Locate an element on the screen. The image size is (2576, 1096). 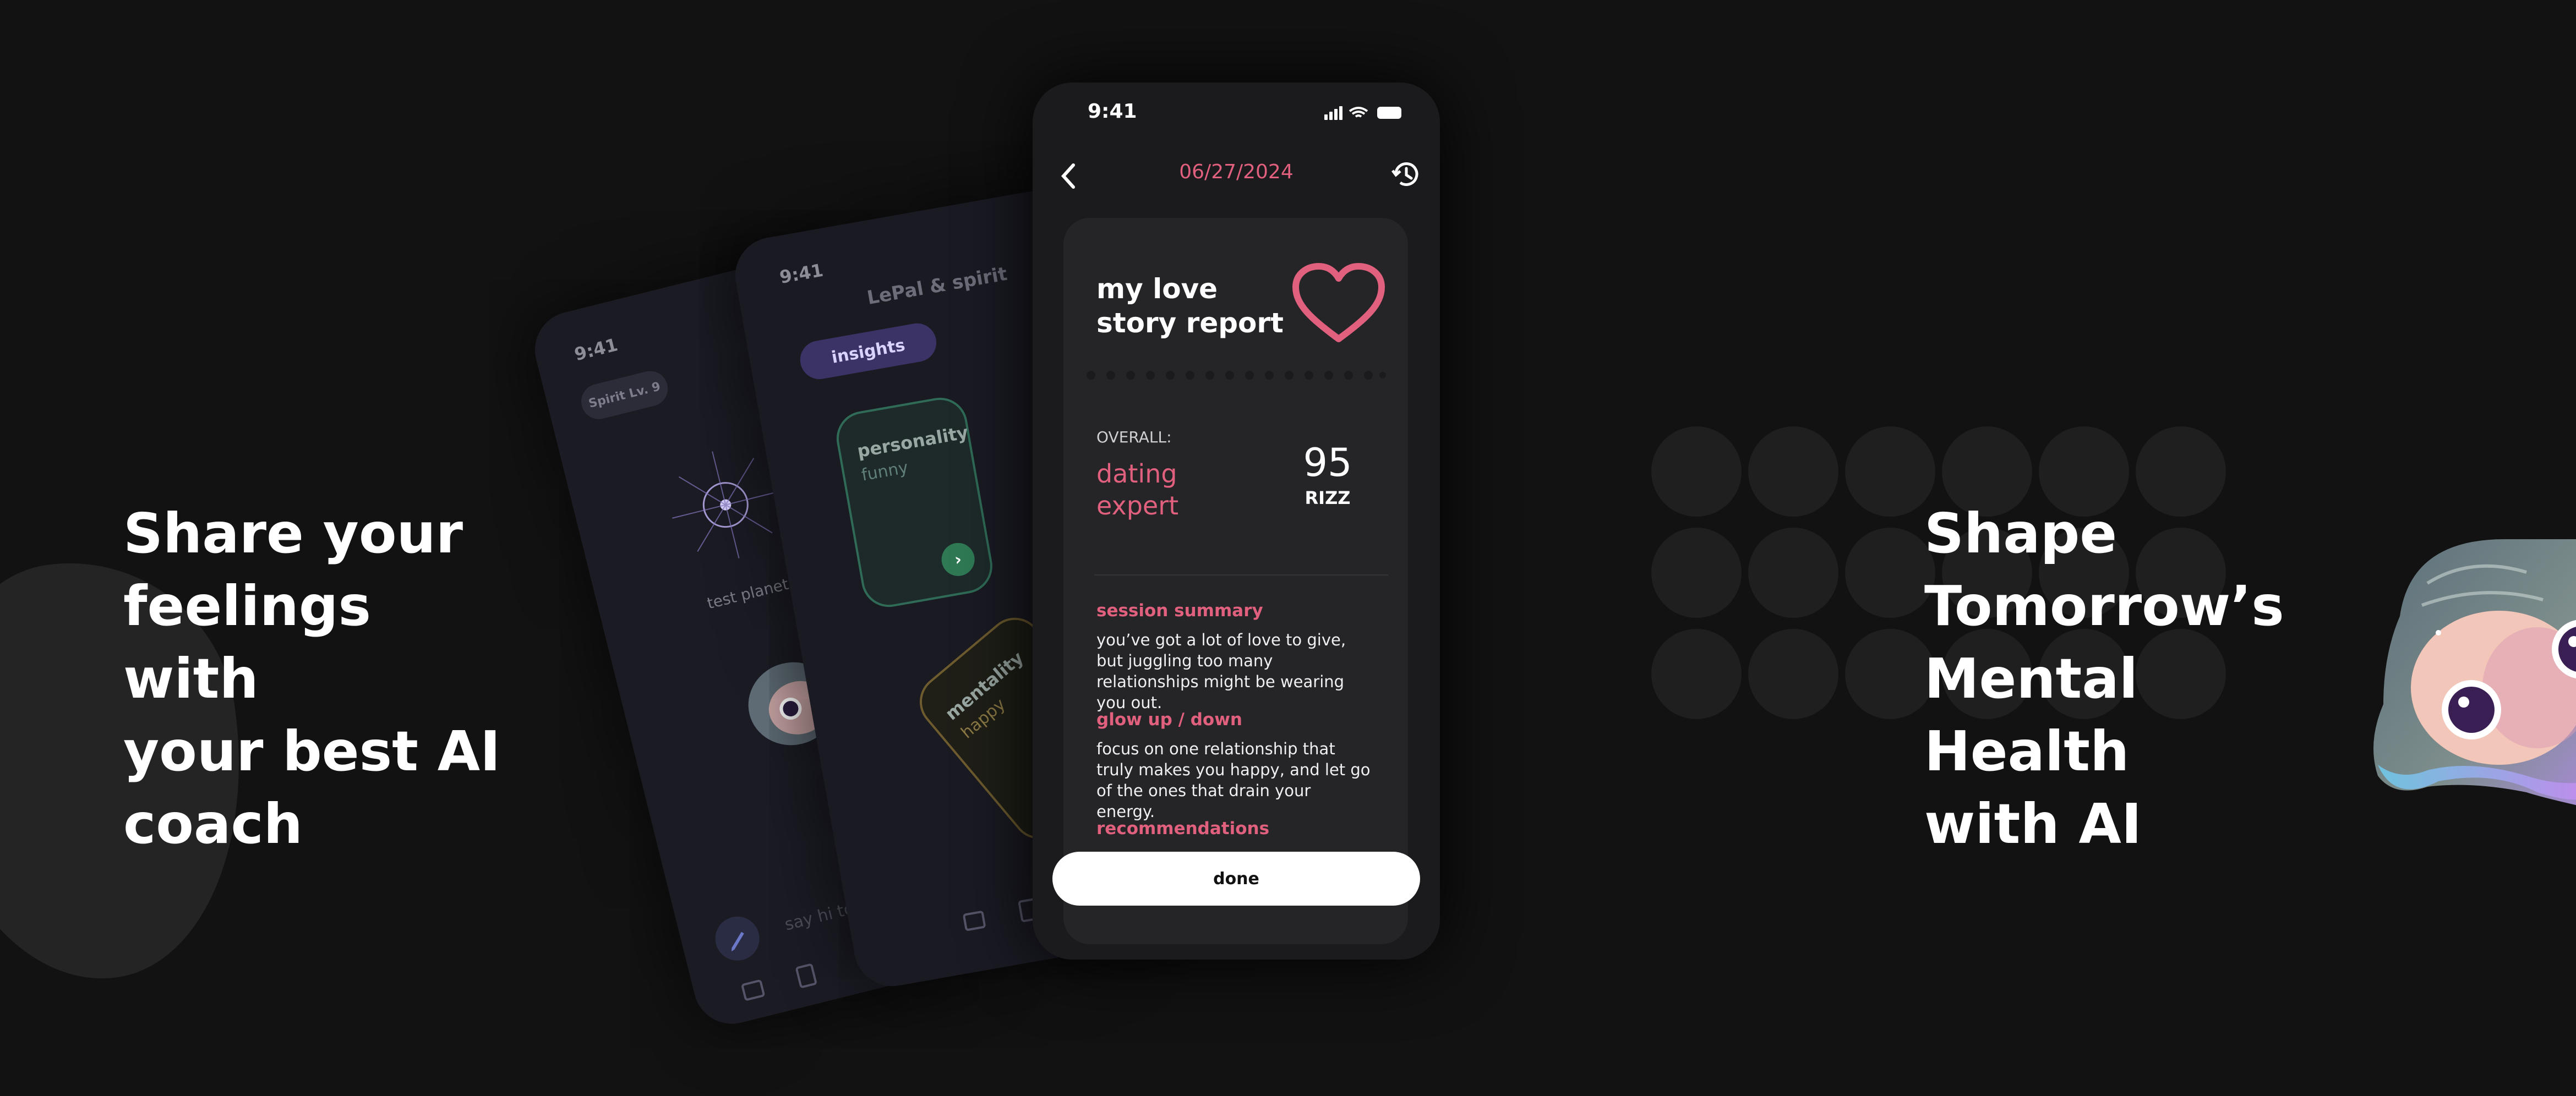
spirit-mascot-icon is located at coordinates (2475, 672).